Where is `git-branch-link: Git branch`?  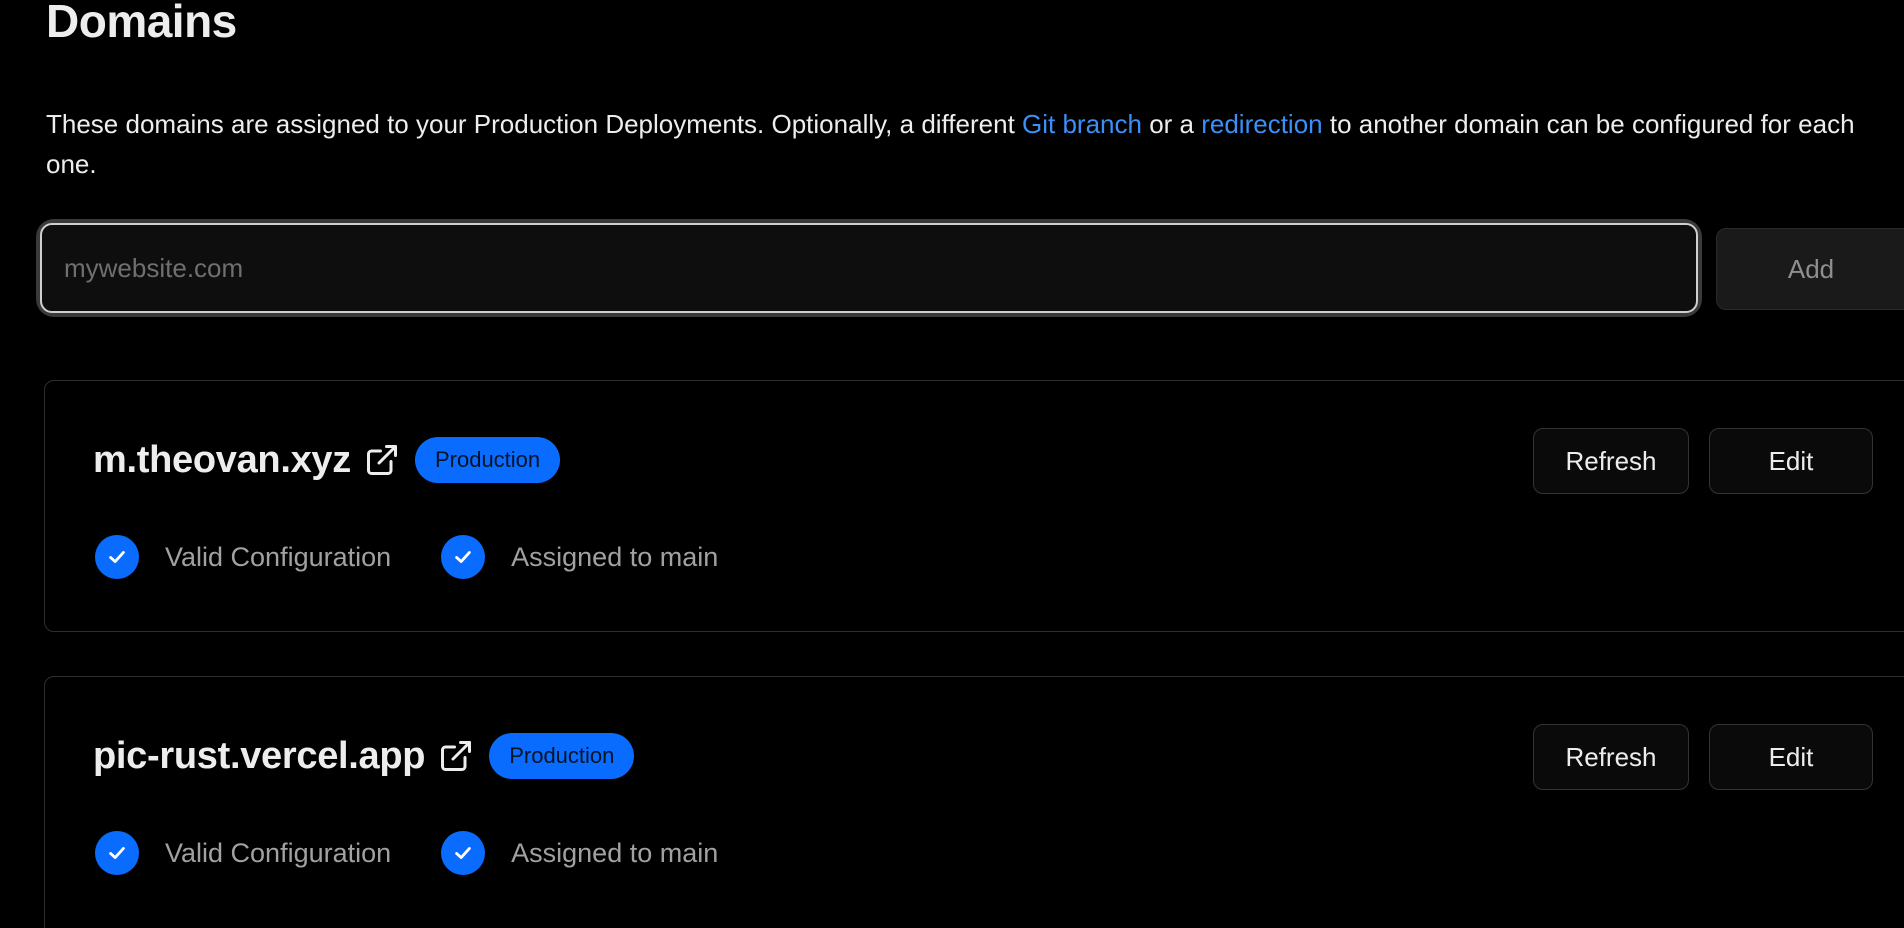
git-branch-link: Git branch is located at coordinates (1082, 124).